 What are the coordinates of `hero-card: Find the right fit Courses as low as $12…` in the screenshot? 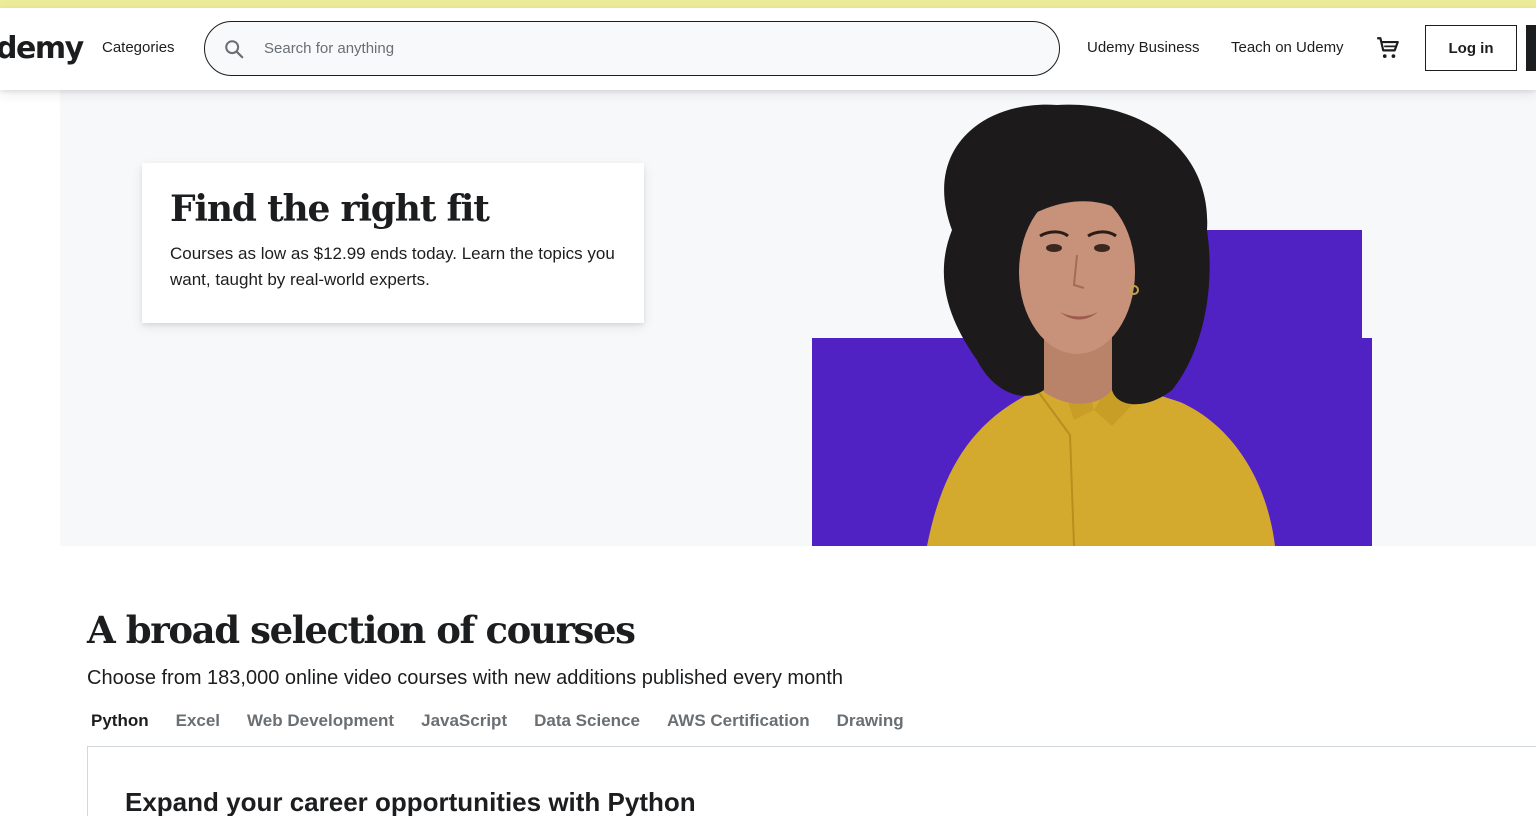 It's located at (393, 243).